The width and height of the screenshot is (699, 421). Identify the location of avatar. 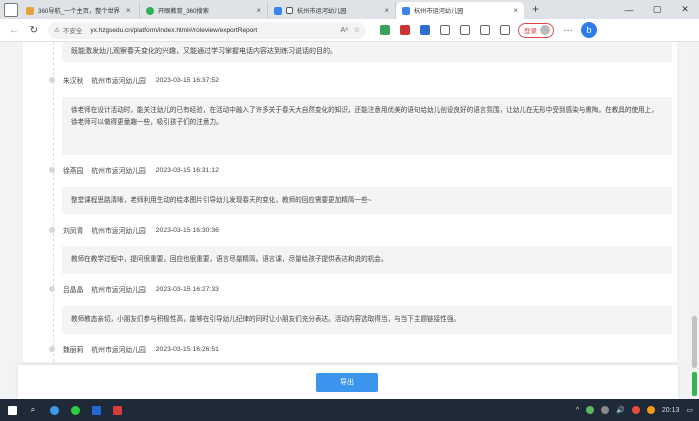
(545, 30).